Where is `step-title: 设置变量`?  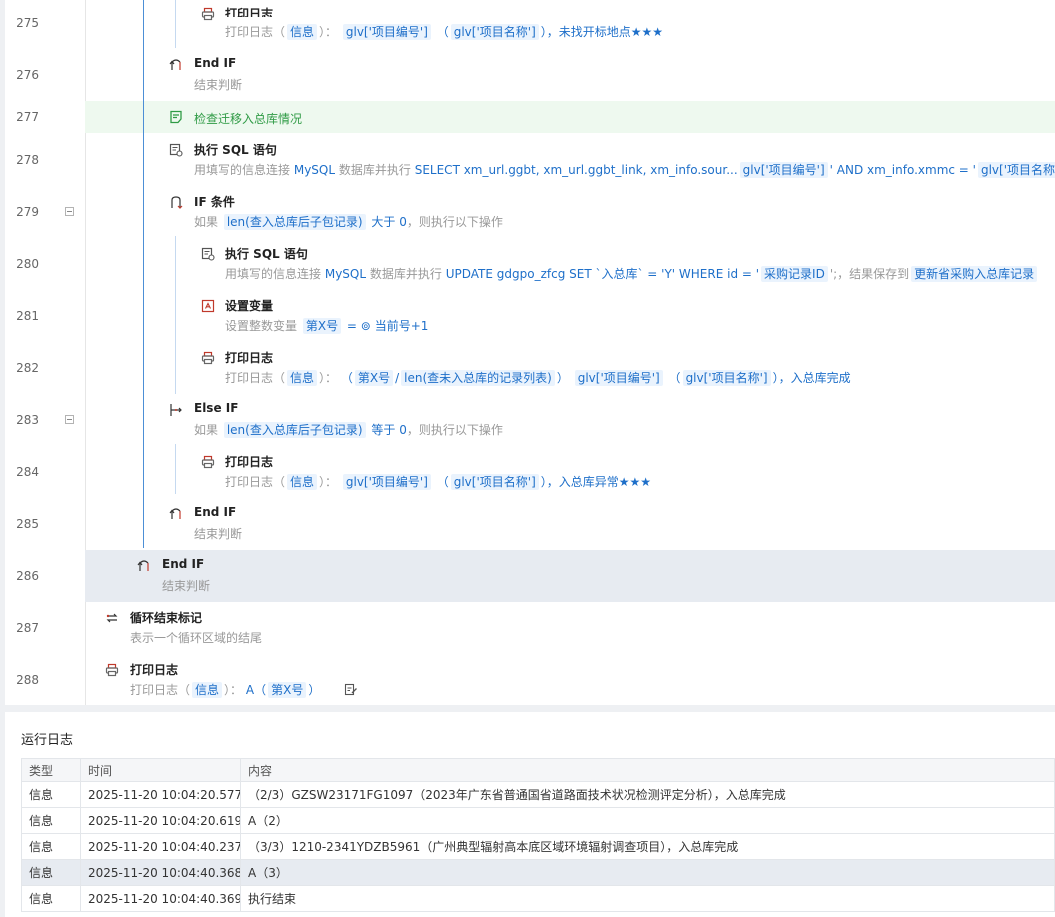
step-title: 设置变量 is located at coordinates (249, 305).